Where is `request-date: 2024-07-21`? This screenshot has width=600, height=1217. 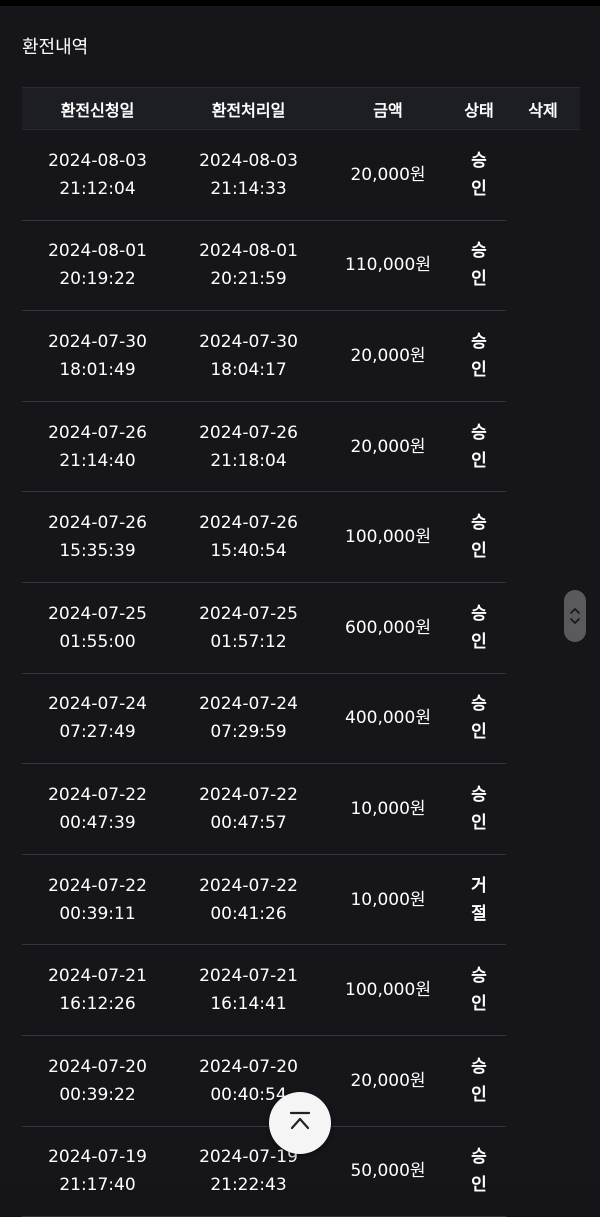
request-date: 2024-07-21 is located at coordinates (97, 976).